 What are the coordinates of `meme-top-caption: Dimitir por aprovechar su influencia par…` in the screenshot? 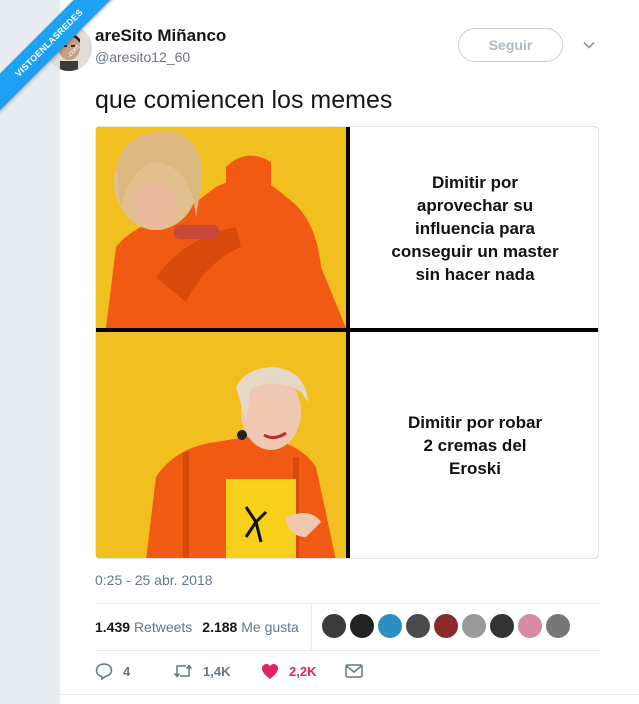 It's located at (475, 228).